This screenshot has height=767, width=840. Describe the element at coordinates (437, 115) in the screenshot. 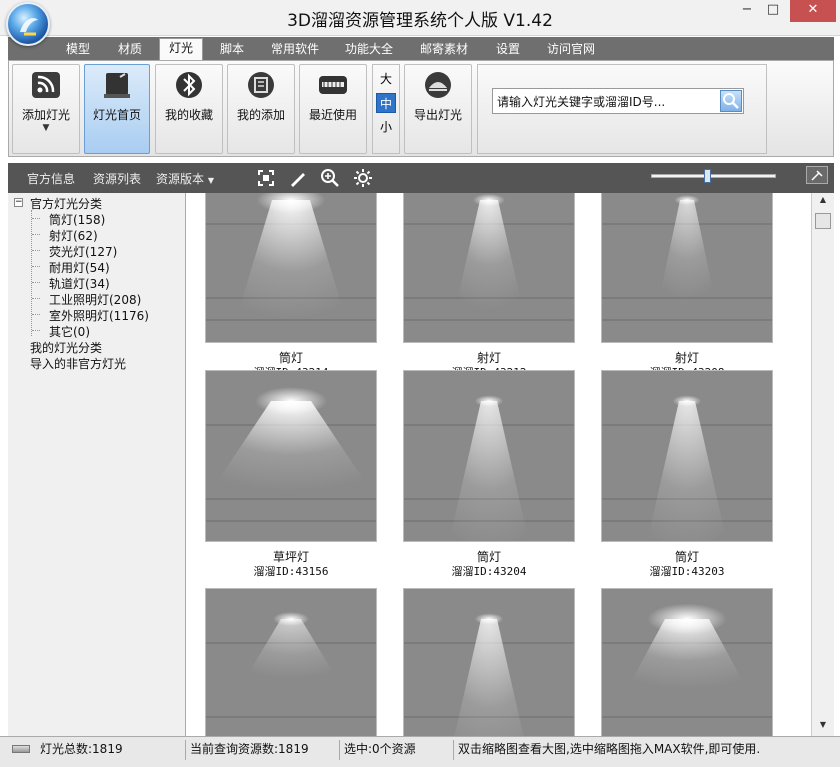

I see `export-lights-label: 导出灯光` at that location.